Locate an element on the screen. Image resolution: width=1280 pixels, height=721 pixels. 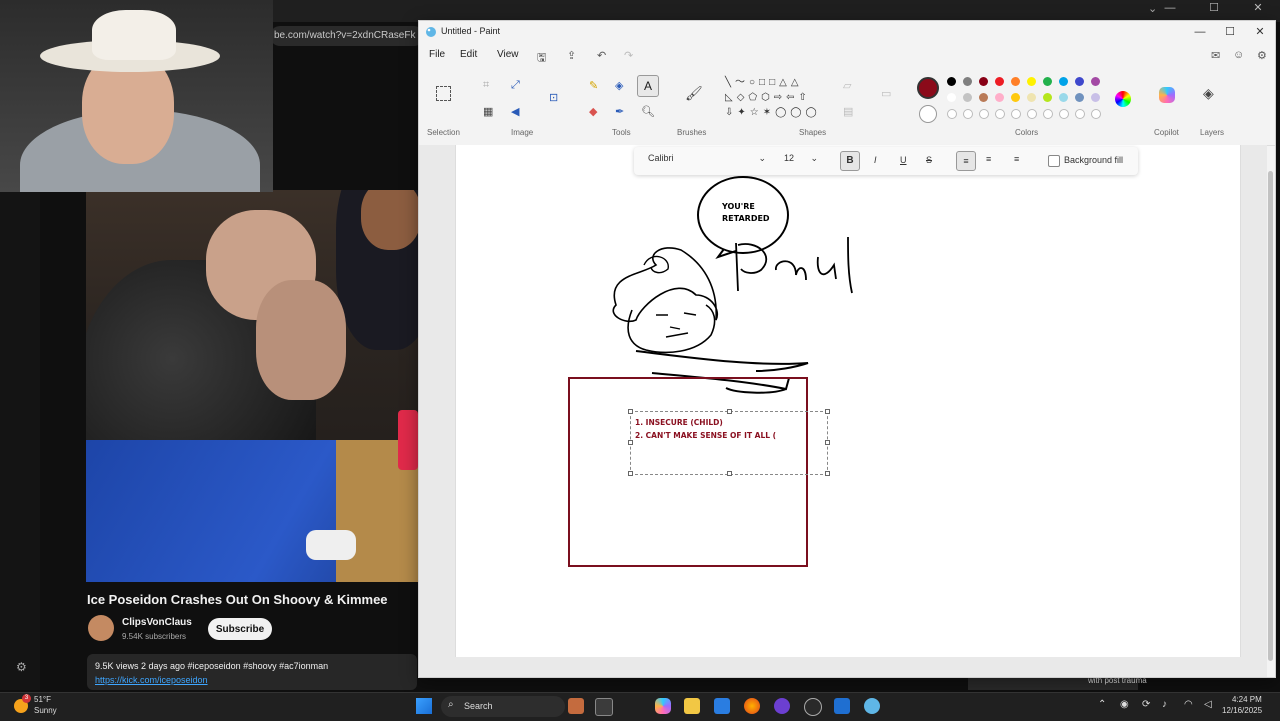
layers-icon: ◈ is located at coordinates (1208, 93).